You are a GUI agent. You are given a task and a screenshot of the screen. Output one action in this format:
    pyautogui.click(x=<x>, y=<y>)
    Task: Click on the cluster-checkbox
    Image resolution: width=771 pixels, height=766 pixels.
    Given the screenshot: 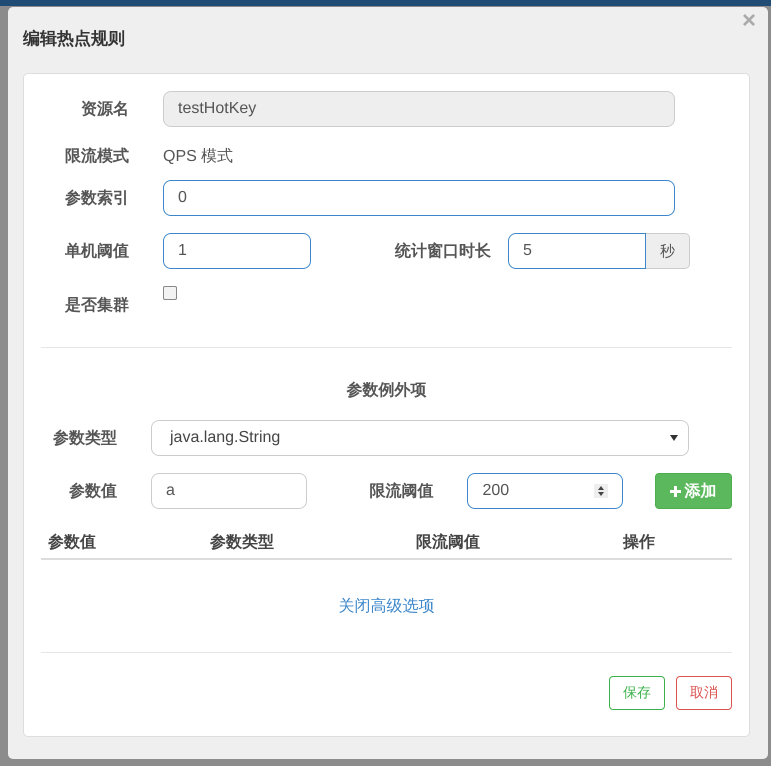 What is the action you would take?
    pyautogui.click(x=170, y=293)
    